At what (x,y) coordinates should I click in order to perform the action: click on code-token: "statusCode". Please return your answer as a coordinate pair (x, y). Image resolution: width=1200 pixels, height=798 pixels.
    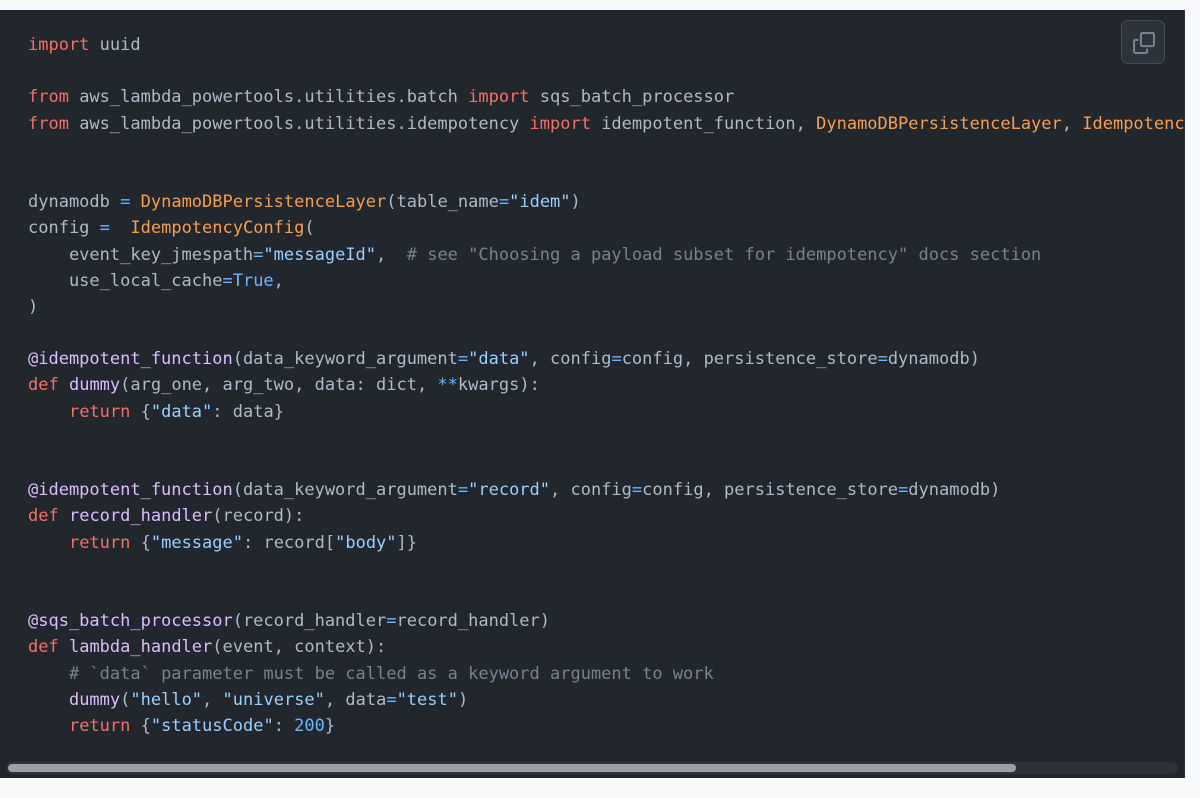
    Looking at the image, I should click on (212, 725).